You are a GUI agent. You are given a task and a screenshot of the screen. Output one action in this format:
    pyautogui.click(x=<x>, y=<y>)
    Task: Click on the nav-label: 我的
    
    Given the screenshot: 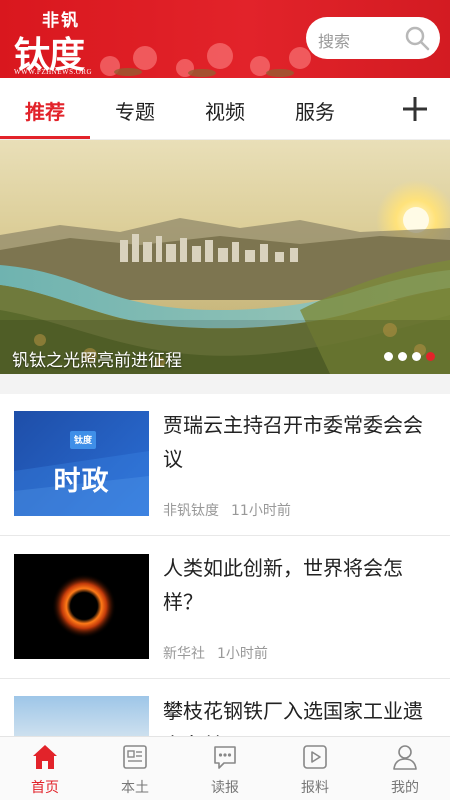 What is the action you would take?
    pyautogui.click(x=405, y=788)
    